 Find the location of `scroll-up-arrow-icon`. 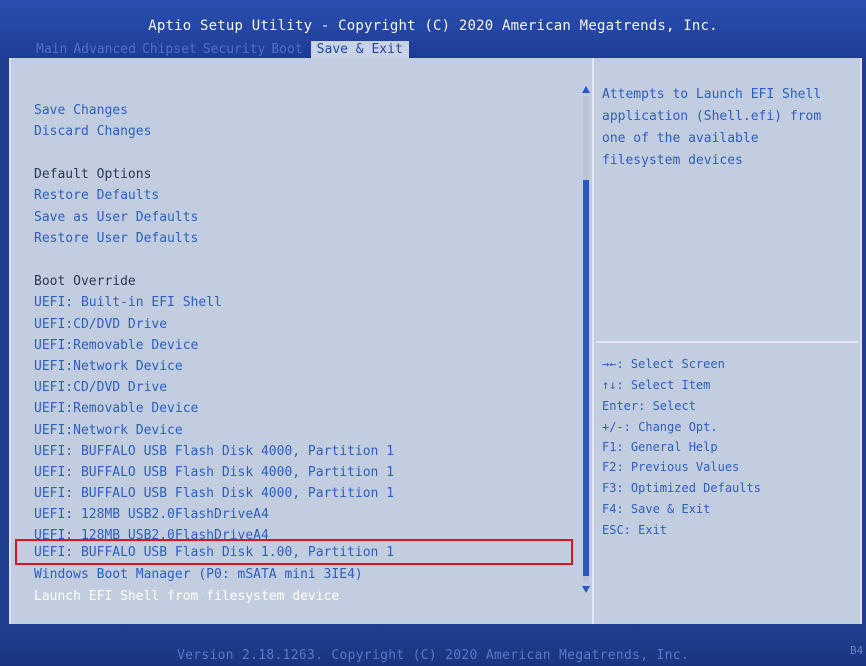

scroll-up-arrow-icon is located at coordinates (586, 89).